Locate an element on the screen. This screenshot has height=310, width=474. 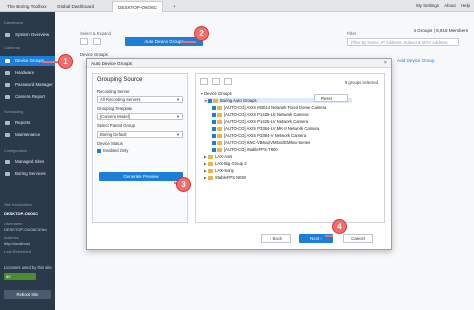
tab-desktop-site: DESKTOP-O6O6C is located at coordinates (137, 6).